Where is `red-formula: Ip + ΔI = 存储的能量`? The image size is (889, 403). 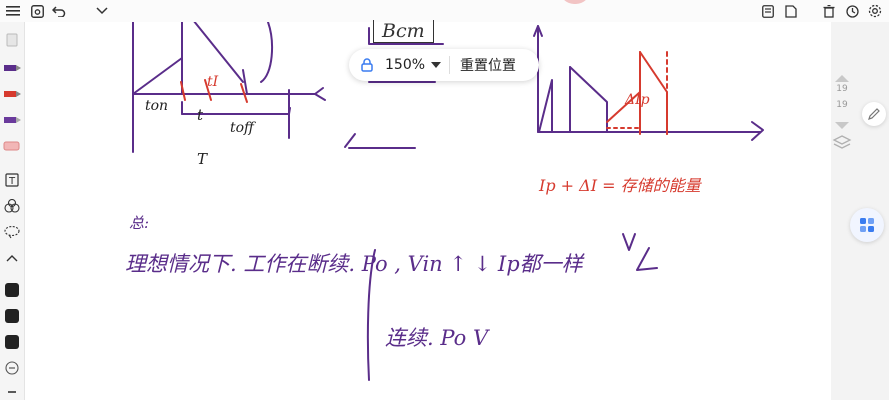
red-formula: Ip + ΔI = 存储的能量 is located at coordinates (620, 185).